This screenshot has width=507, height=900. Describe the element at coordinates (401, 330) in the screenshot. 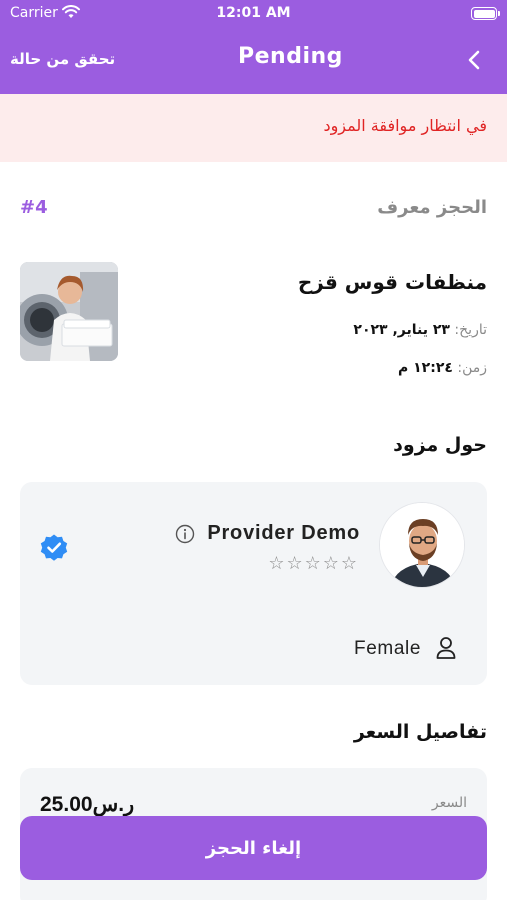

I see `date-value: ٢٣ يناير, ٢٠٢٣` at that location.